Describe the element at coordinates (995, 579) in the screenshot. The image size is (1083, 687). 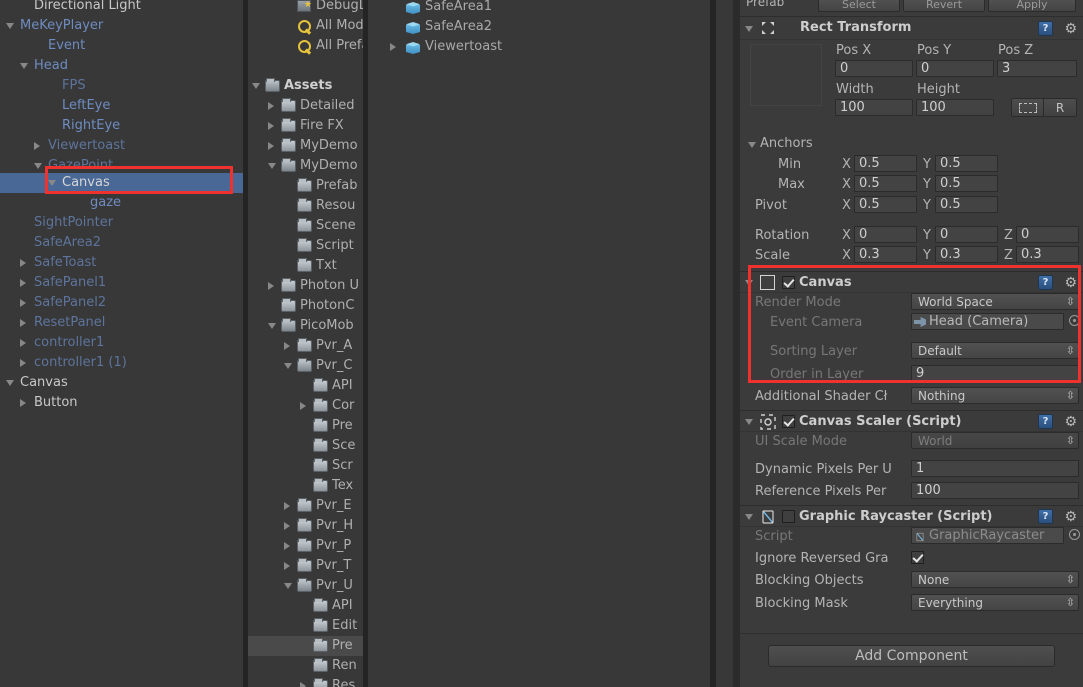
I see `blocking-objects-dropdown: None ⇳` at that location.